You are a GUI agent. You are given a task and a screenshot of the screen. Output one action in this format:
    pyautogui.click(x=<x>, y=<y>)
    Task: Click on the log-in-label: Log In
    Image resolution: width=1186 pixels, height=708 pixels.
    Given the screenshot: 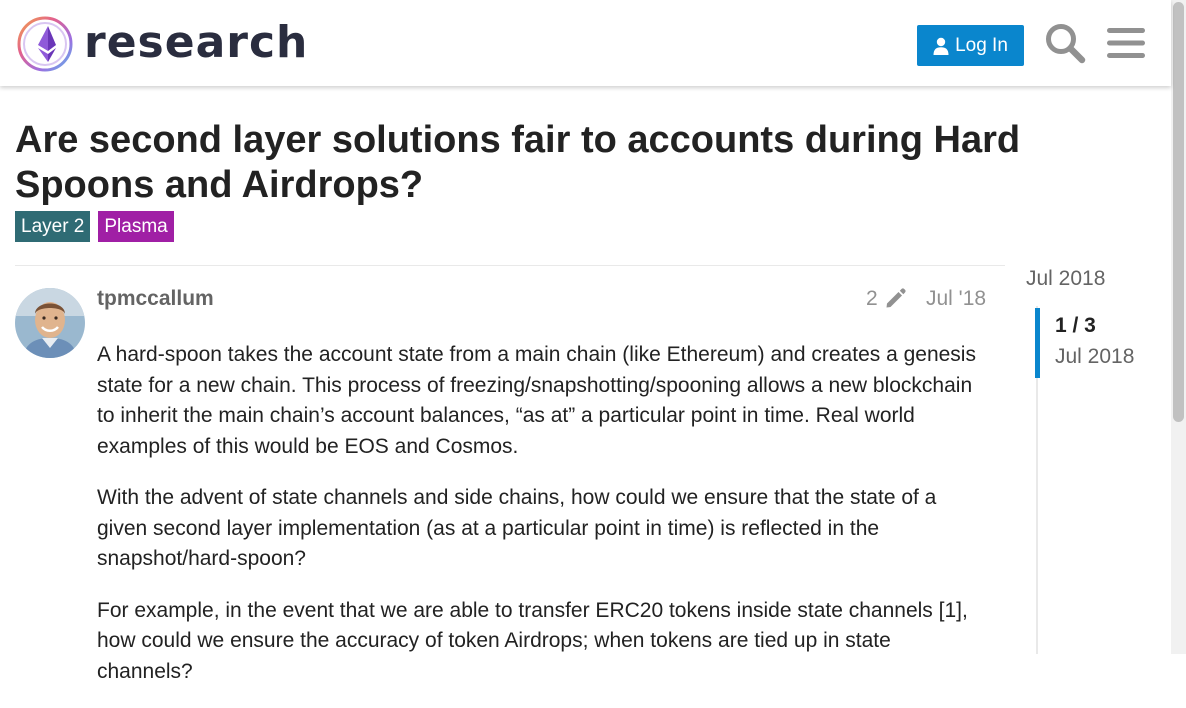 What is the action you would take?
    pyautogui.click(x=981, y=45)
    